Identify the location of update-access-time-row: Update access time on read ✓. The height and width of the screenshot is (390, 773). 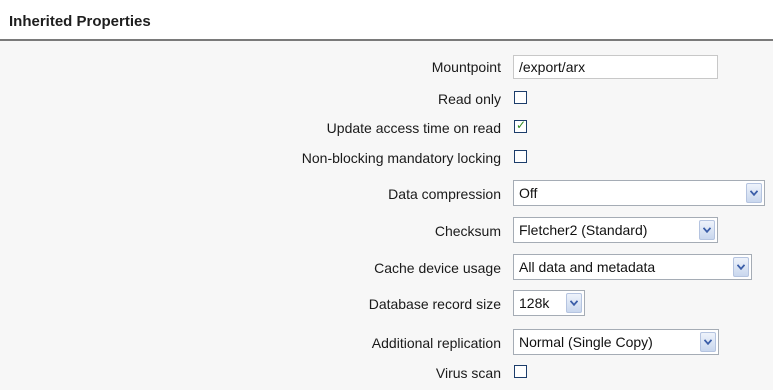
(386, 128).